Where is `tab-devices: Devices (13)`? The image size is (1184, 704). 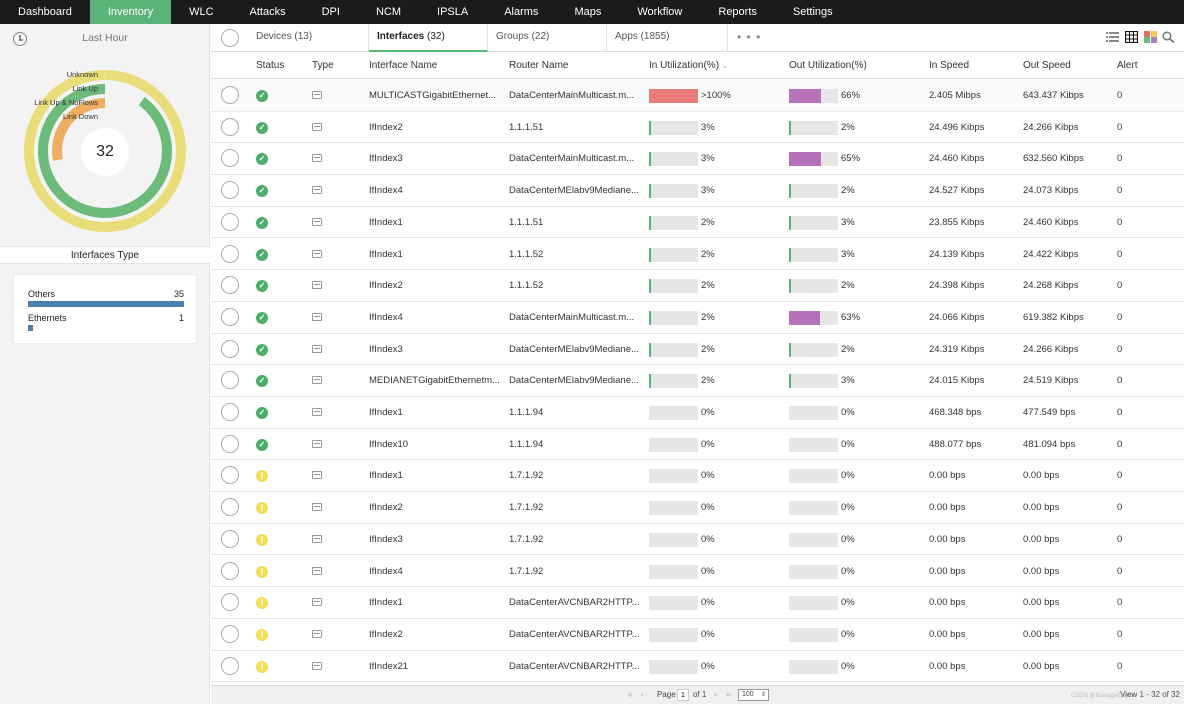 tab-devices: Devices (13) is located at coordinates (308, 38).